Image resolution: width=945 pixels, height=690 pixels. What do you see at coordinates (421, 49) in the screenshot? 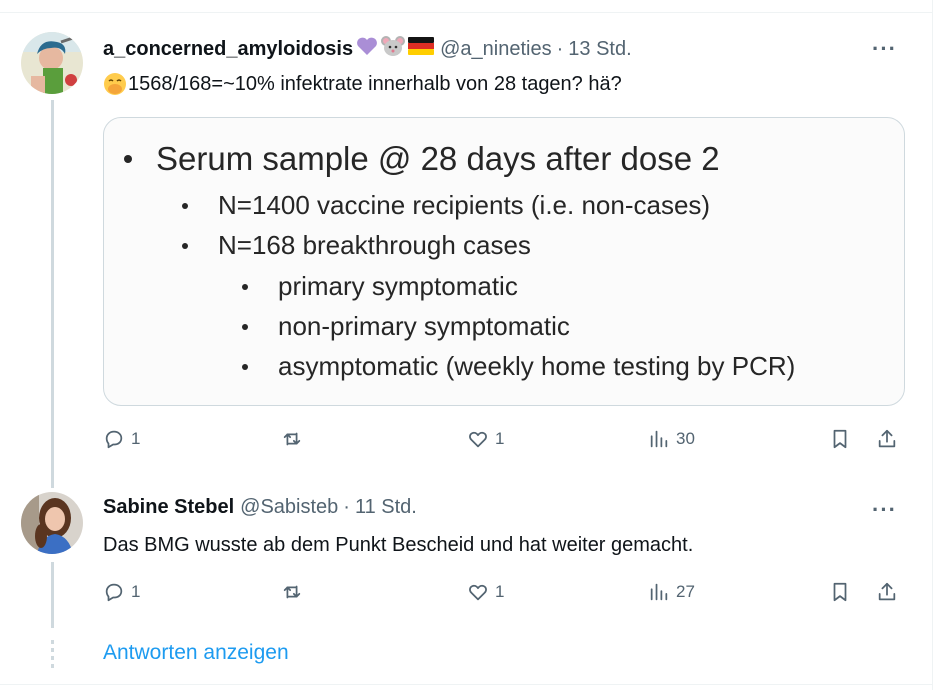
I see `german-flag-icon` at bounding box center [421, 49].